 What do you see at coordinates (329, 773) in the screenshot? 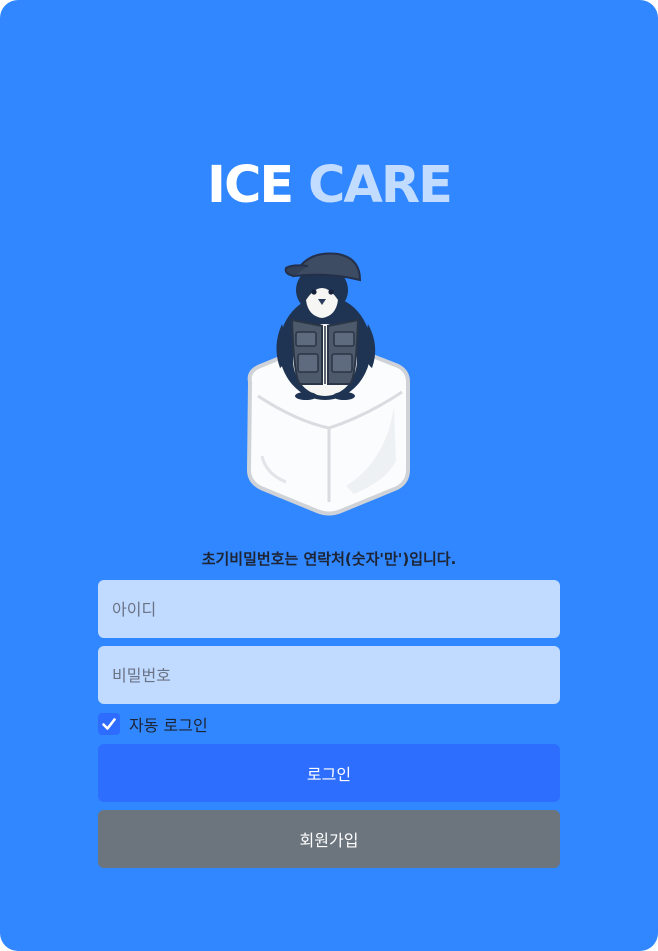
I see `login-button: 로그인` at bounding box center [329, 773].